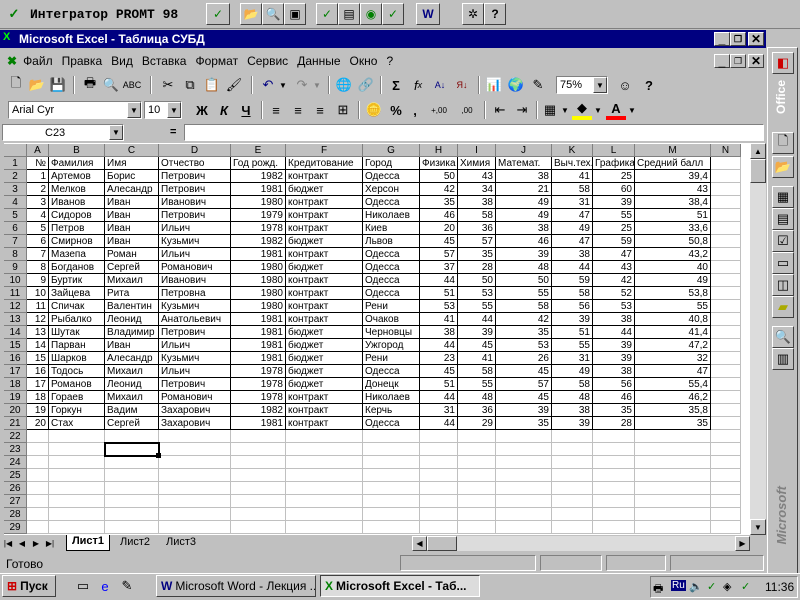 This screenshot has width=800, height=600. Describe the element at coordinates (614, 371) in the screenshot. I see `table-cell: 38` at that location.